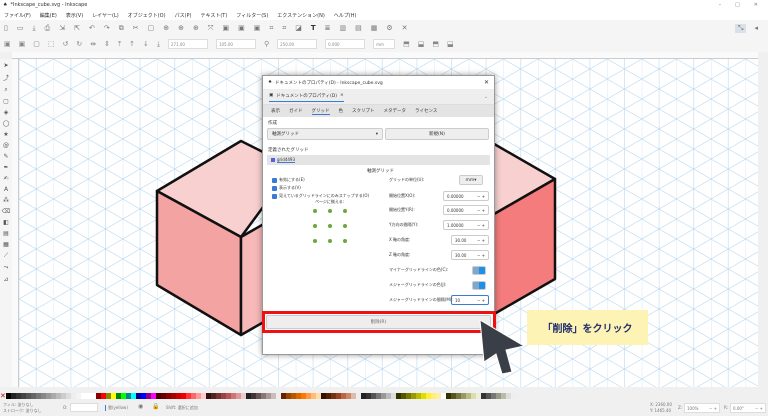 The width and height of the screenshot is (768, 416). I want to click on transform-icon: ⬚, so click(51, 44).